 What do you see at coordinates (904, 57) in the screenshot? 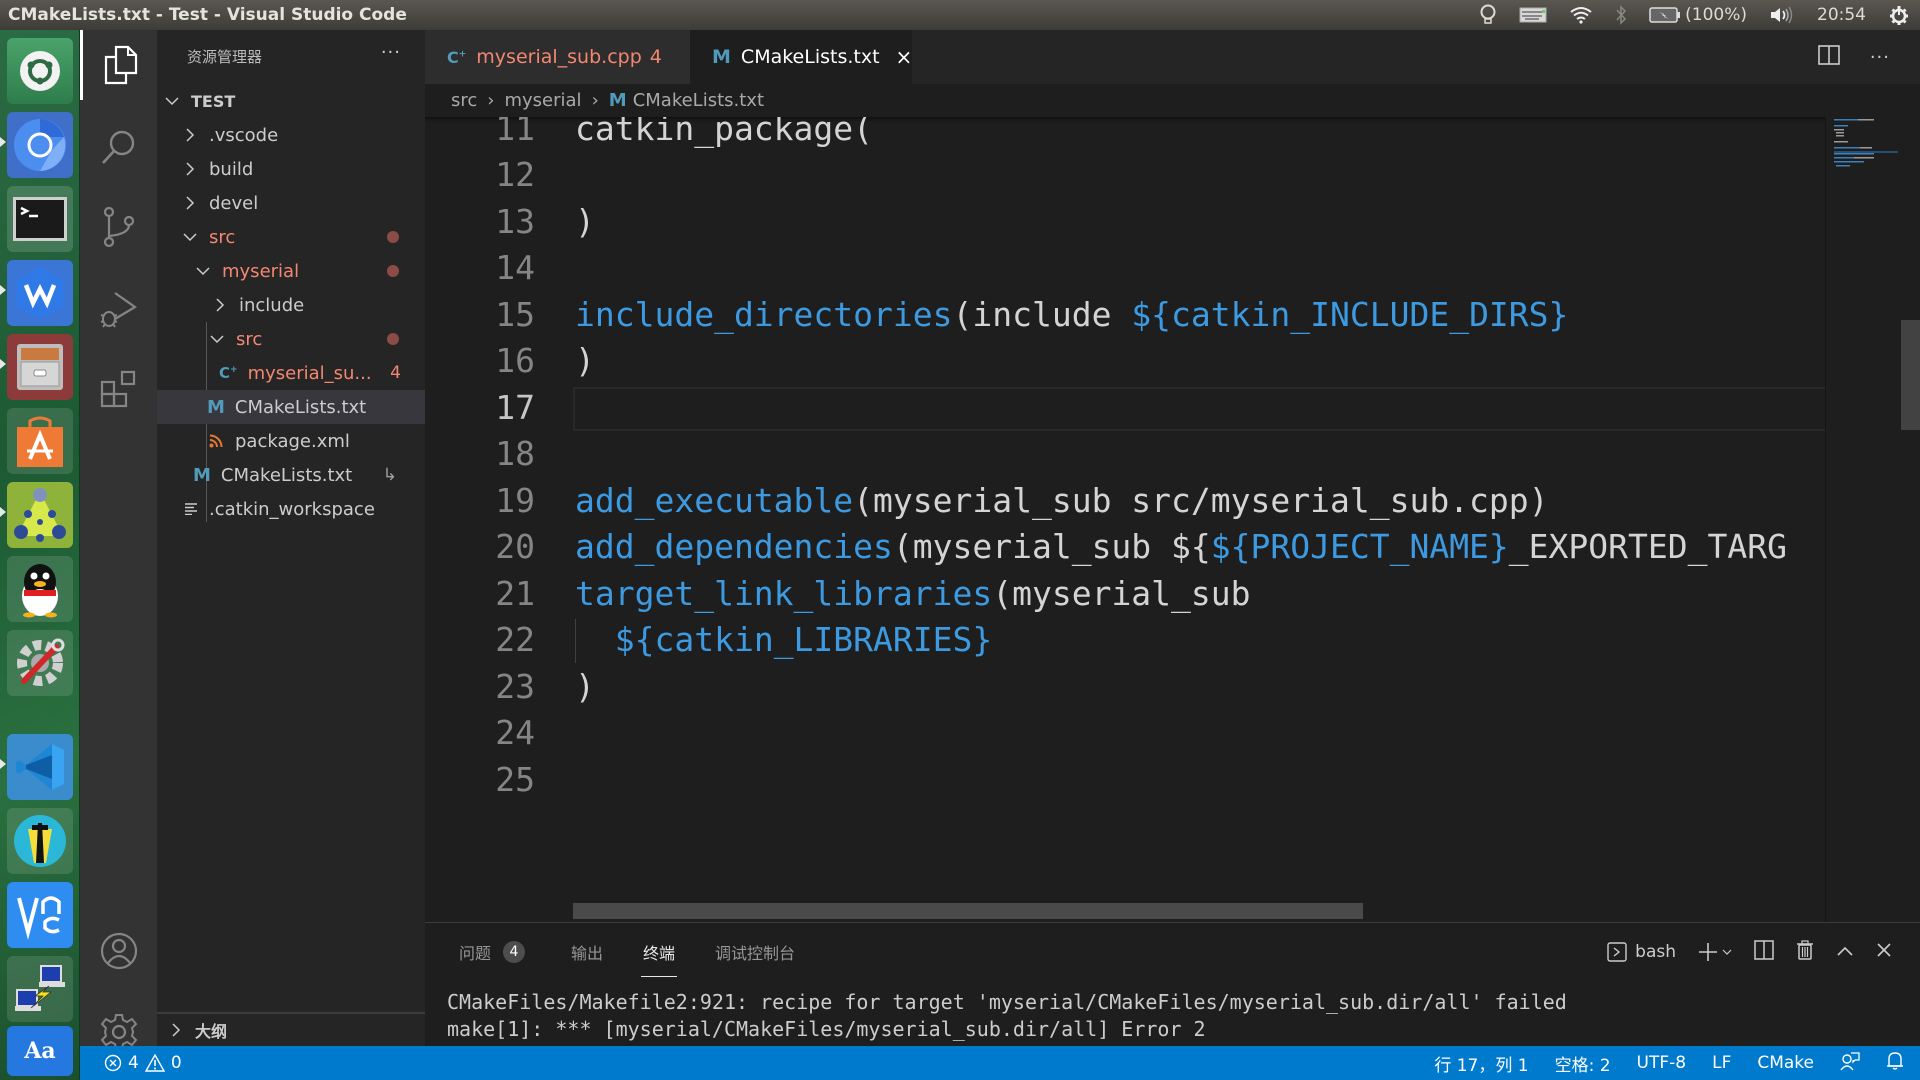
I see `close-tab-icon: ×` at bounding box center [904, 57].